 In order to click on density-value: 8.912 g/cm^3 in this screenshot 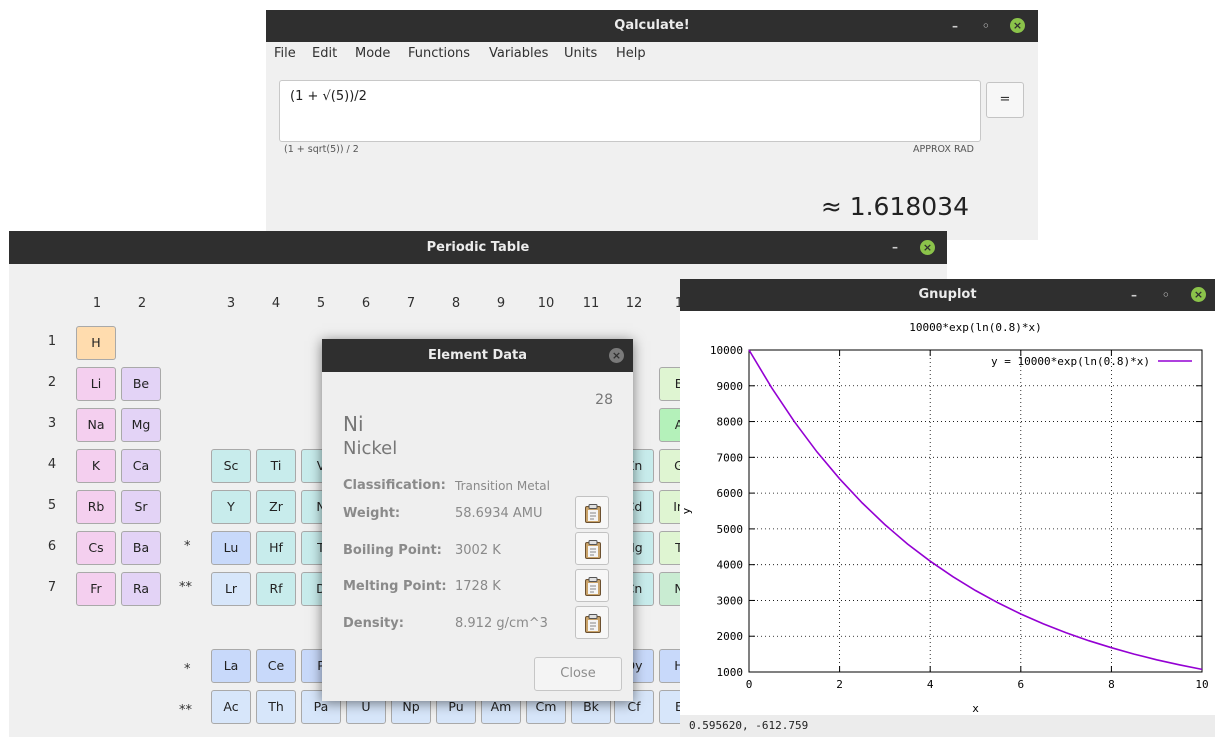, I will do `click(501, 623)`.